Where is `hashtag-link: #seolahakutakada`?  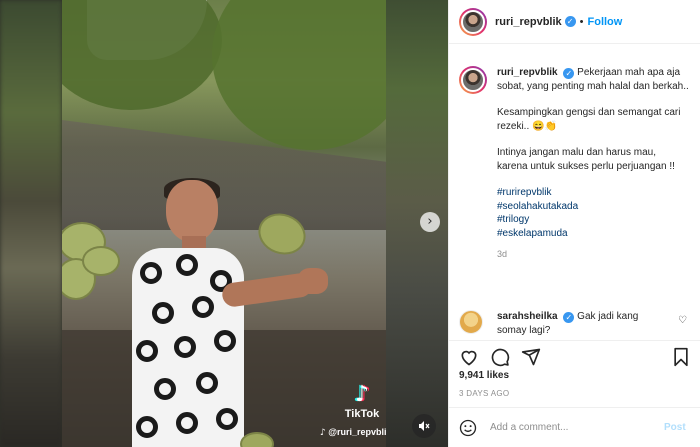 hashtag-link: #seolahakutakada is located at coordinates (593, 207).